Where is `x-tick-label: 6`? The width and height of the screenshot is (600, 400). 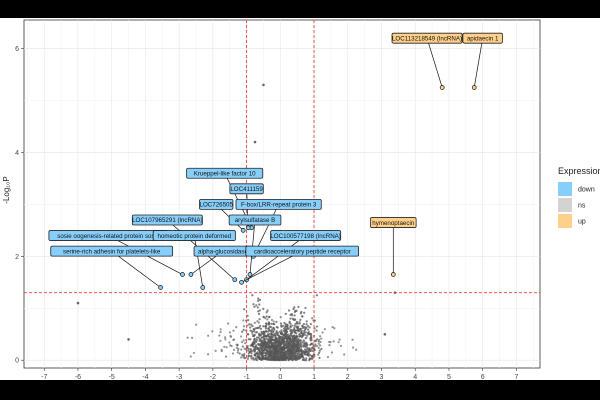
x-tick-label: 6 is located at coordinates (483, 377).